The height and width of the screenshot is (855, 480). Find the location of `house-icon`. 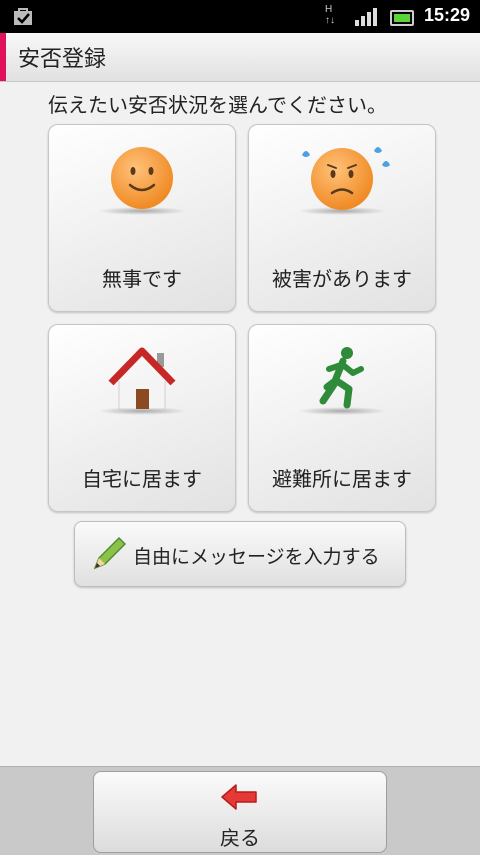

house-icon is located at coordinates (142, 378).